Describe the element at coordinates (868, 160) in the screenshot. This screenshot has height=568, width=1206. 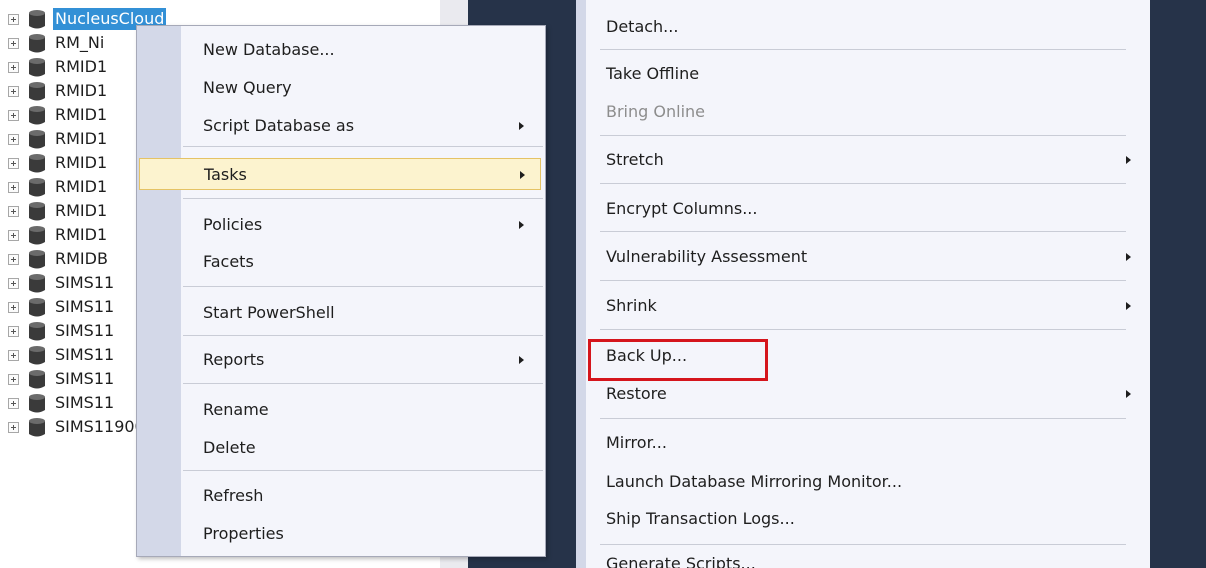
I see `menu-item-stretch: Stretch` at that location.